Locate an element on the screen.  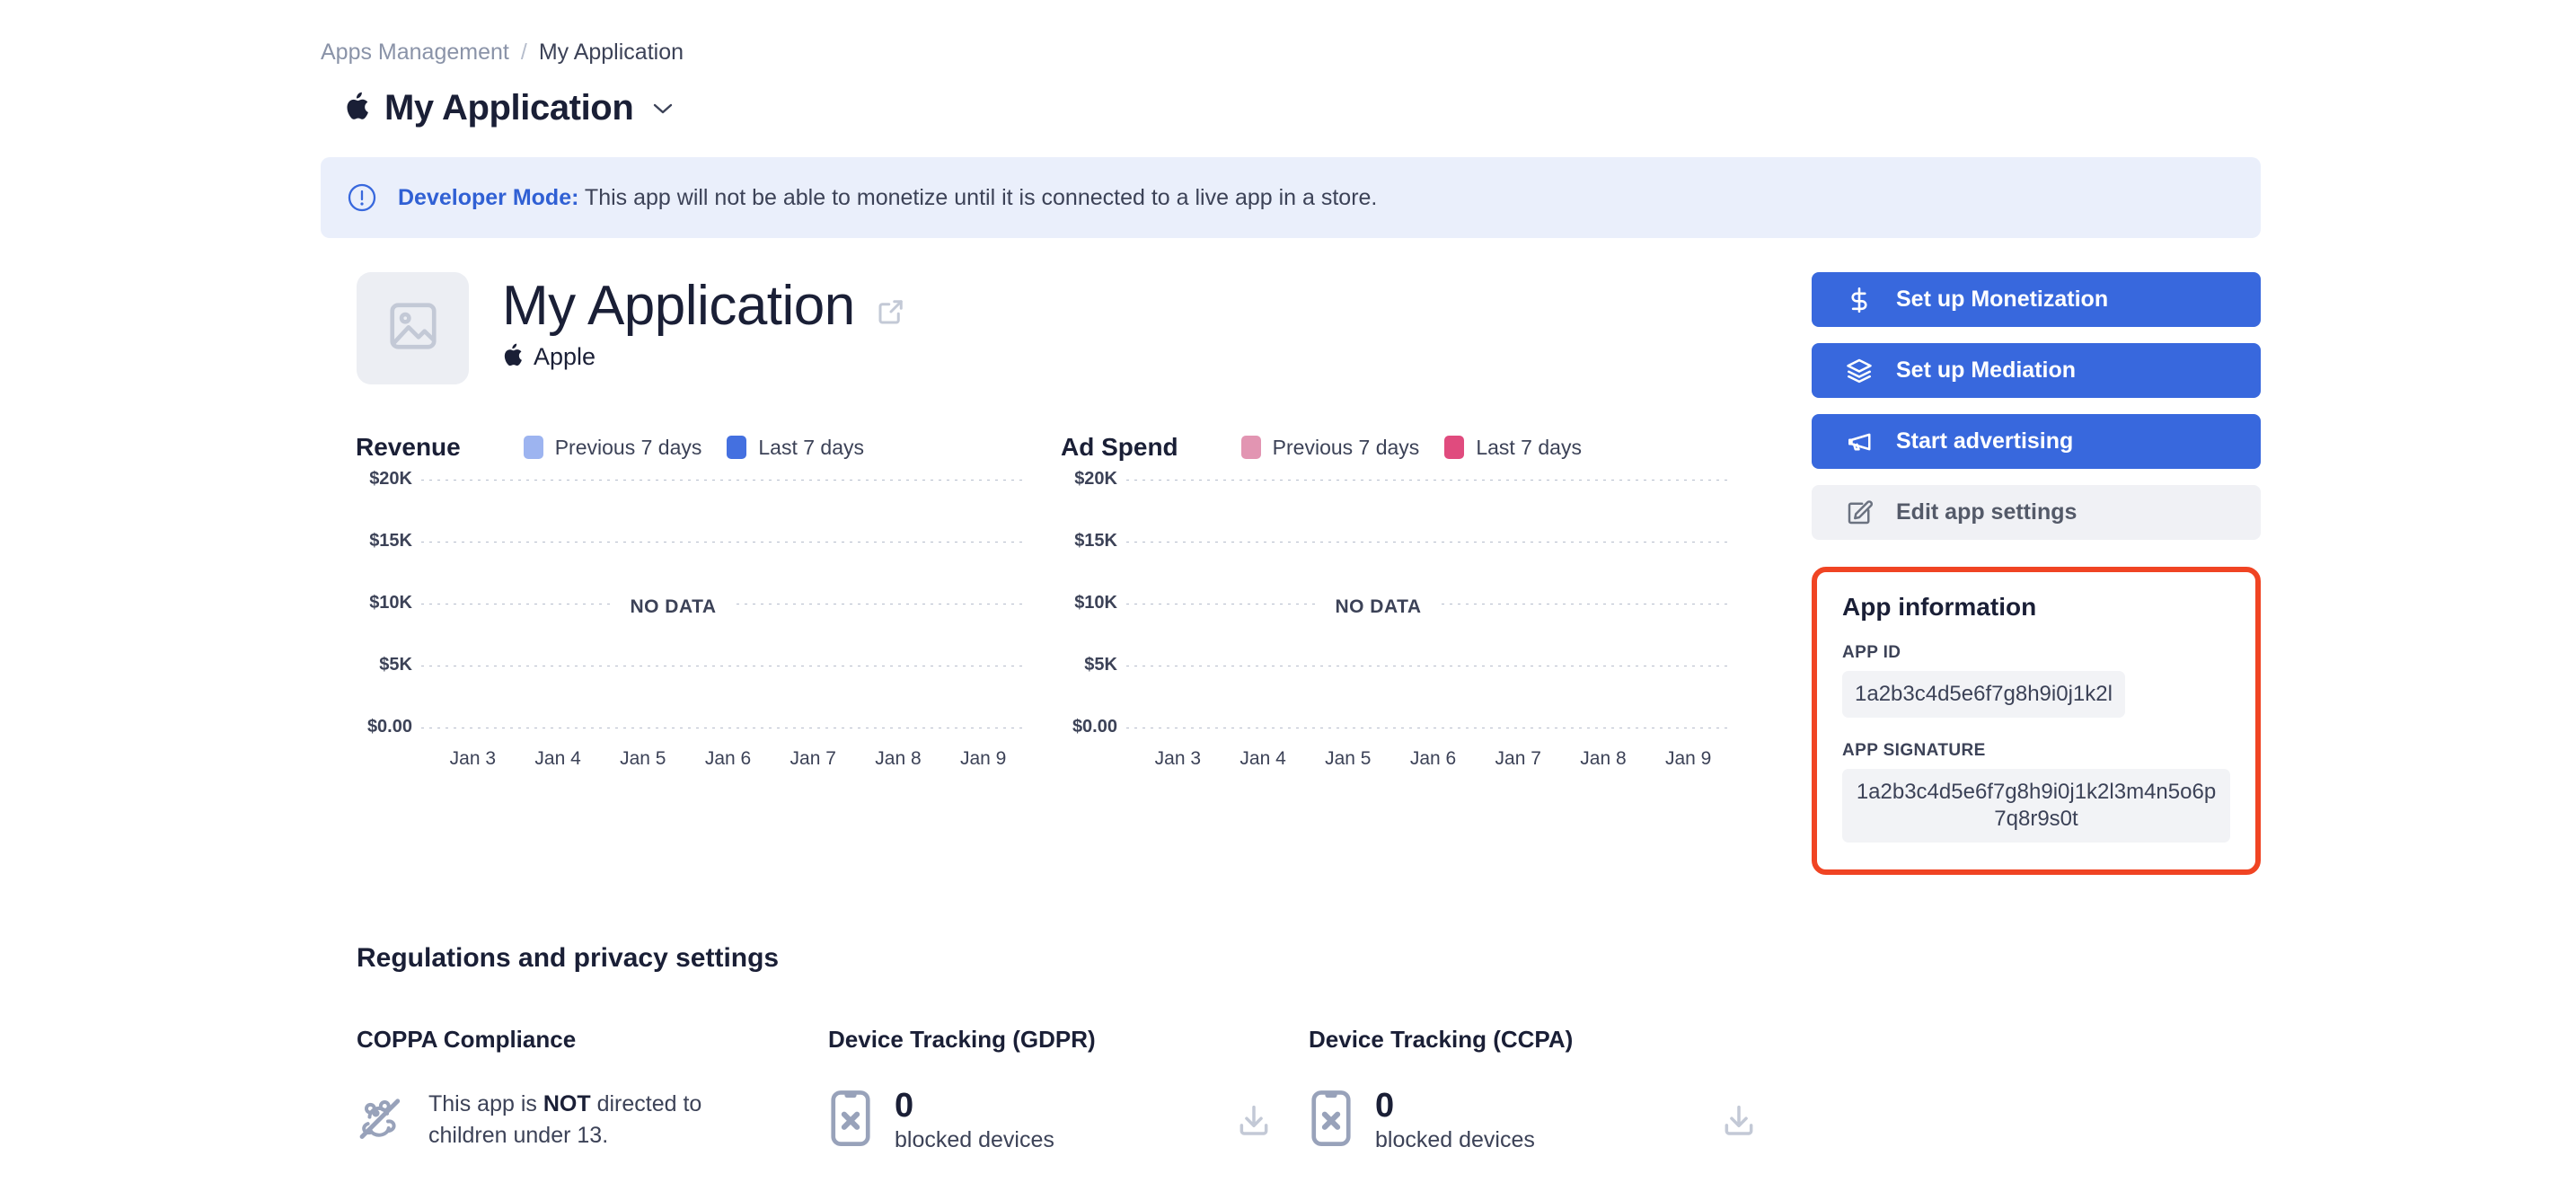
ccpa-download-icon is located at coordinates (1757, 1121).